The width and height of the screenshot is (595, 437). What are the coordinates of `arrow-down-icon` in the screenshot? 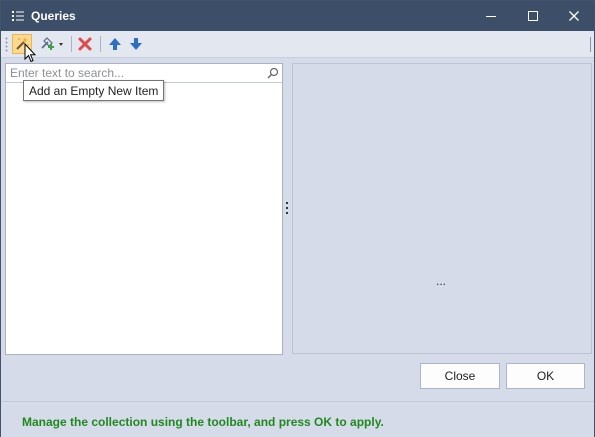 It's located at (136, 44).